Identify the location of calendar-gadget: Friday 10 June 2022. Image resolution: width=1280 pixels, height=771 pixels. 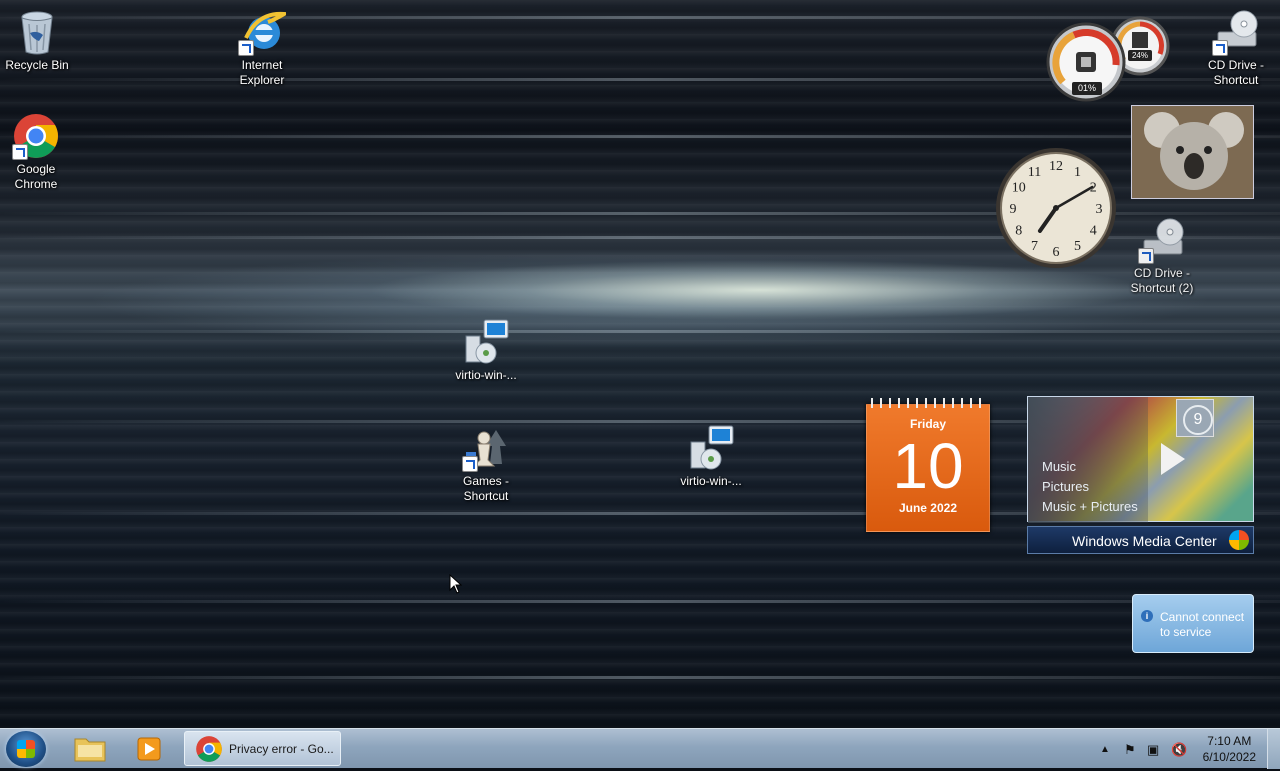
(928, 465).